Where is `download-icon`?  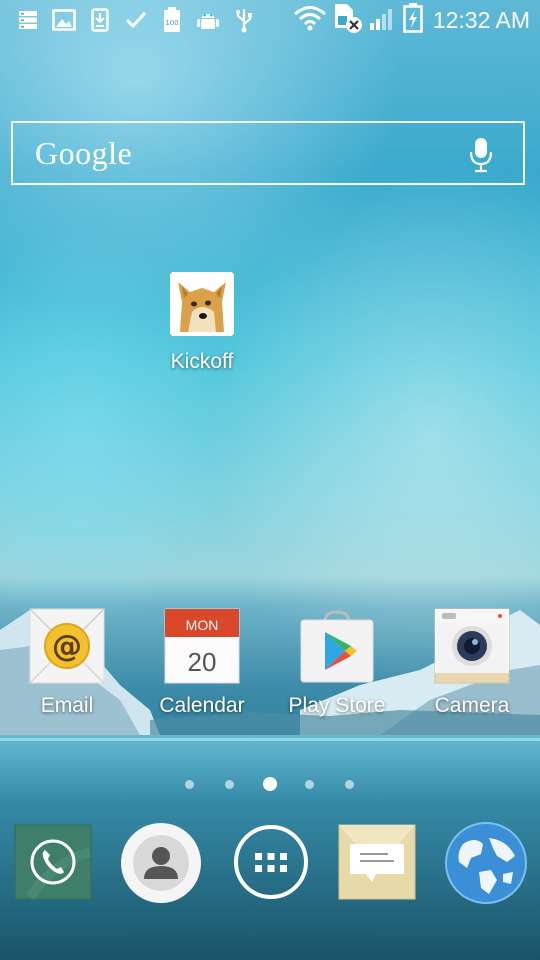 download-icon is located at coordinates (100, 20).